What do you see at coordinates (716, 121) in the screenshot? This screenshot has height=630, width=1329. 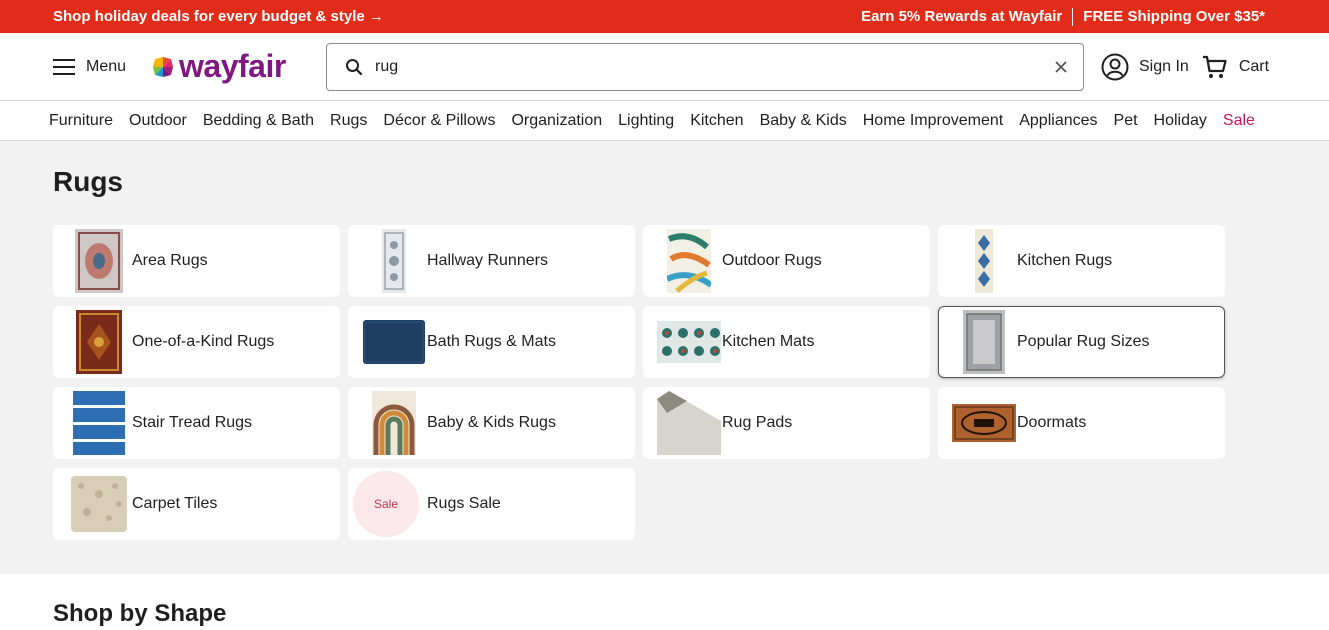 I see `nav-kitchen: Kitchen` at bounding box center [716, 121].